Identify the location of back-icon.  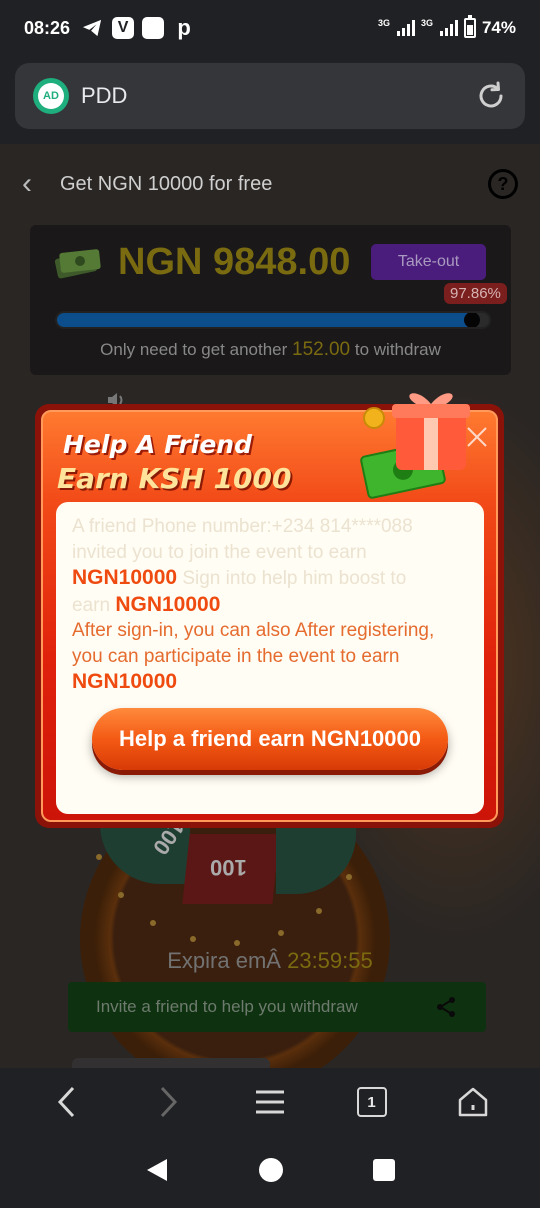
(67, 1102).